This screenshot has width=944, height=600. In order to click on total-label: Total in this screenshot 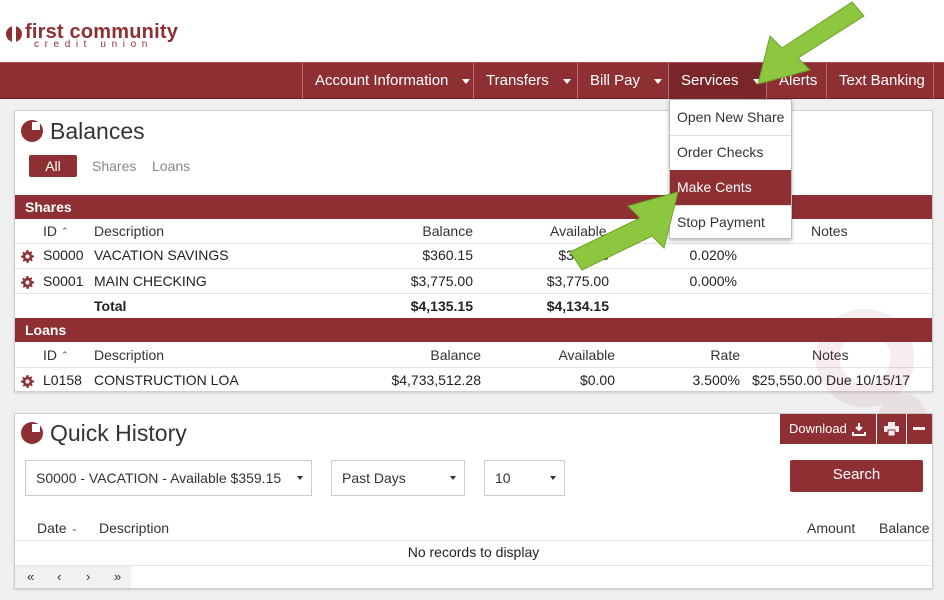, I will do `click(110, 306)`.